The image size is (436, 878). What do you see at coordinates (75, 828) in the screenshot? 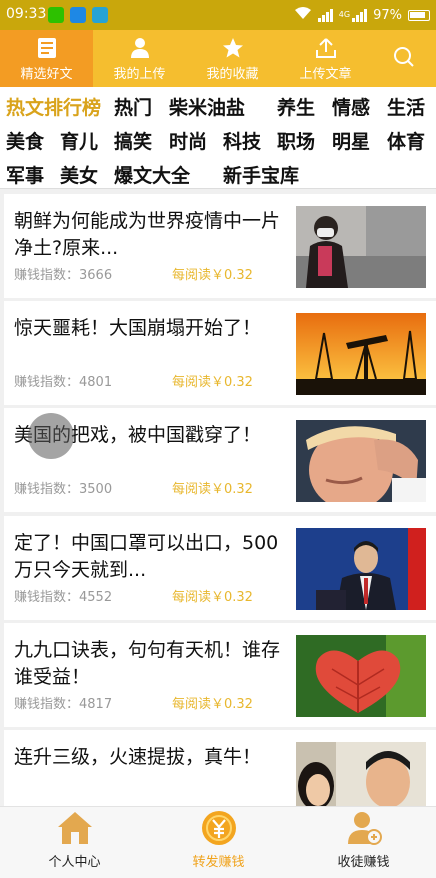
I see `home-icon` at bounding box center [75, 828].